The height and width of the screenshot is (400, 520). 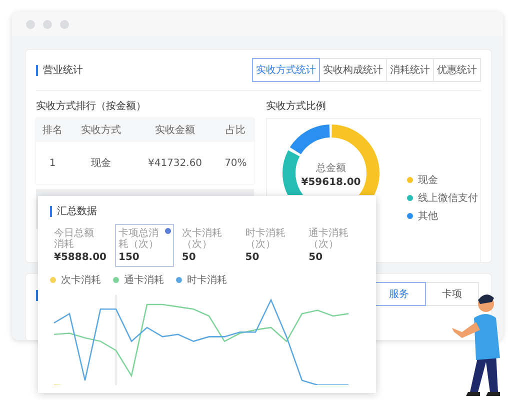 What do you see at coordinates (77, 211) in the screenshot?
I see `card-title: 汇总数据` at bounding box center [77, 211].